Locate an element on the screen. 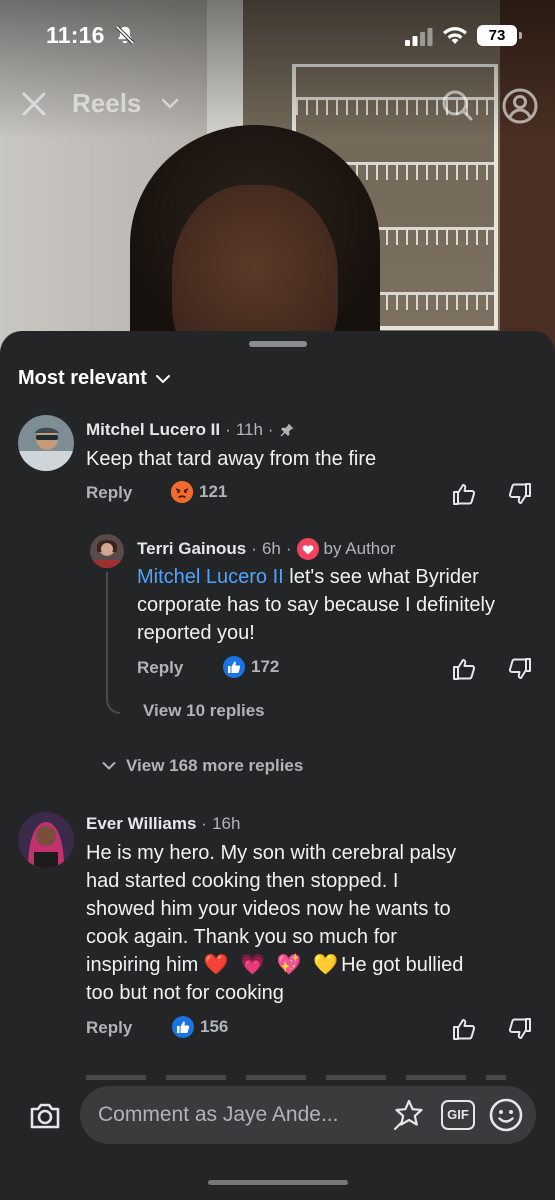 The width and height of the screenshot is (555, 1200). comment-header: Mitchel Lucero II · 11h · is located at coordinates (190, 430).